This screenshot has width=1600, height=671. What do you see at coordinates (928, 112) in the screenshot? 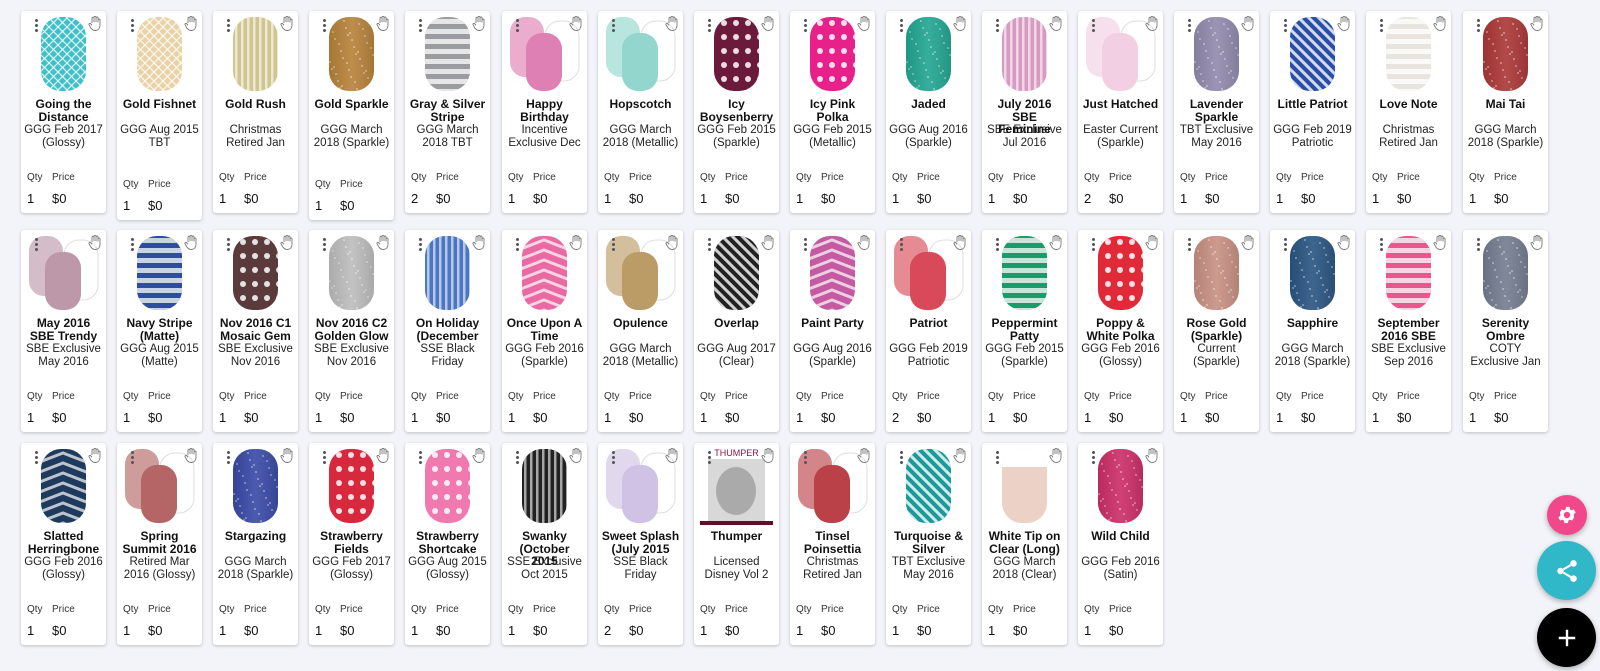
I see `nail-wrap-card: Jaded GGG Aug 2016 (Sparkle) Qty Price 1 $0` at bounding box center [928, 112].